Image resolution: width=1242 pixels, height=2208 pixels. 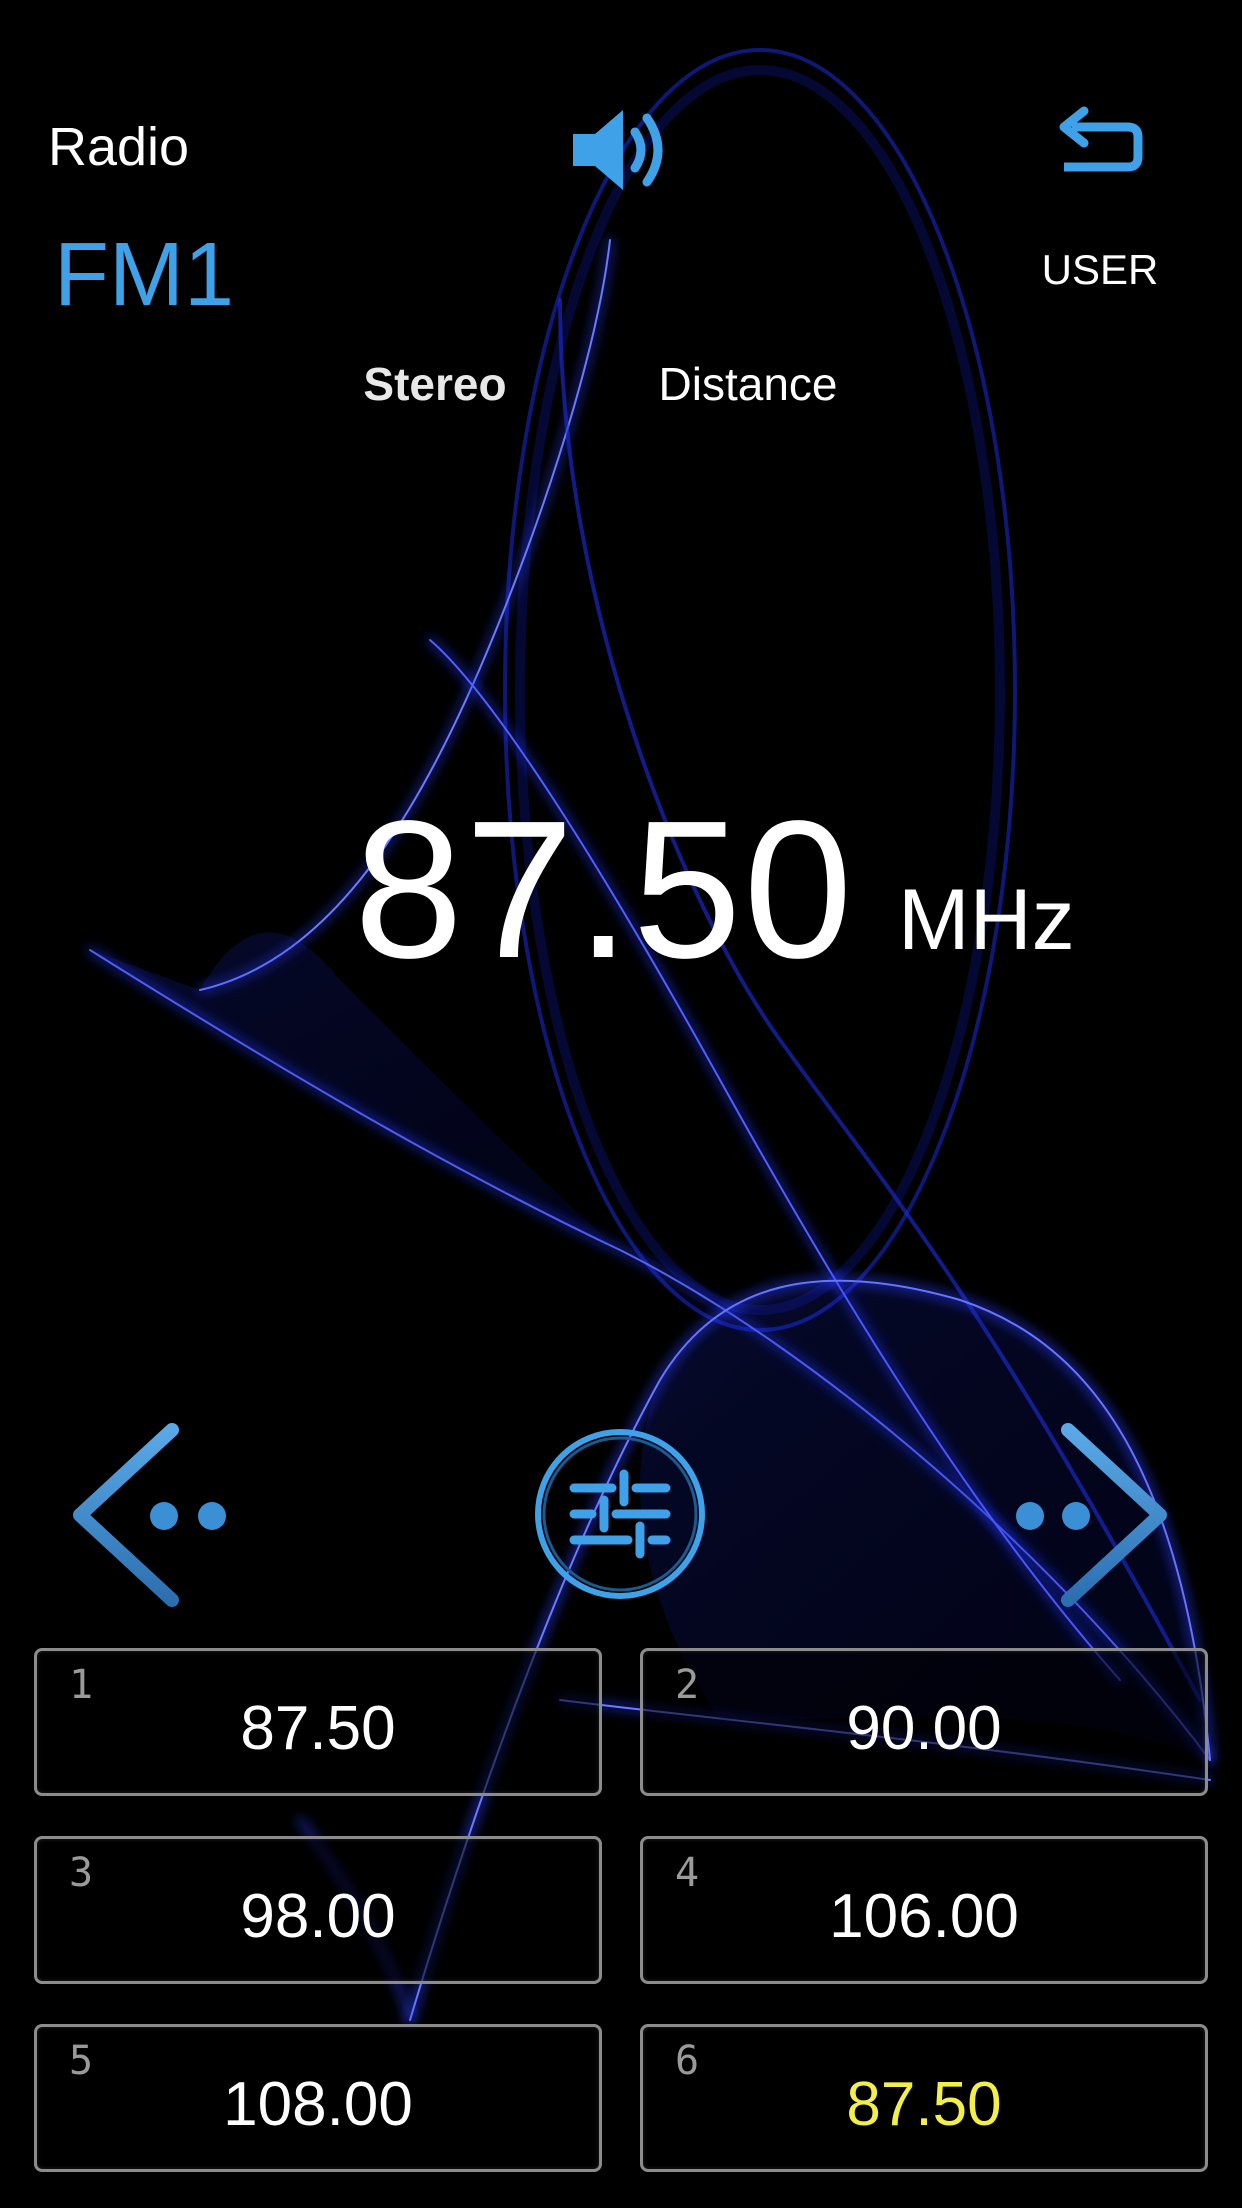 What do you see at coordinates (144, 275) in the screenshot?
I see `band-label: FM1` at bounding box center [144, 275].